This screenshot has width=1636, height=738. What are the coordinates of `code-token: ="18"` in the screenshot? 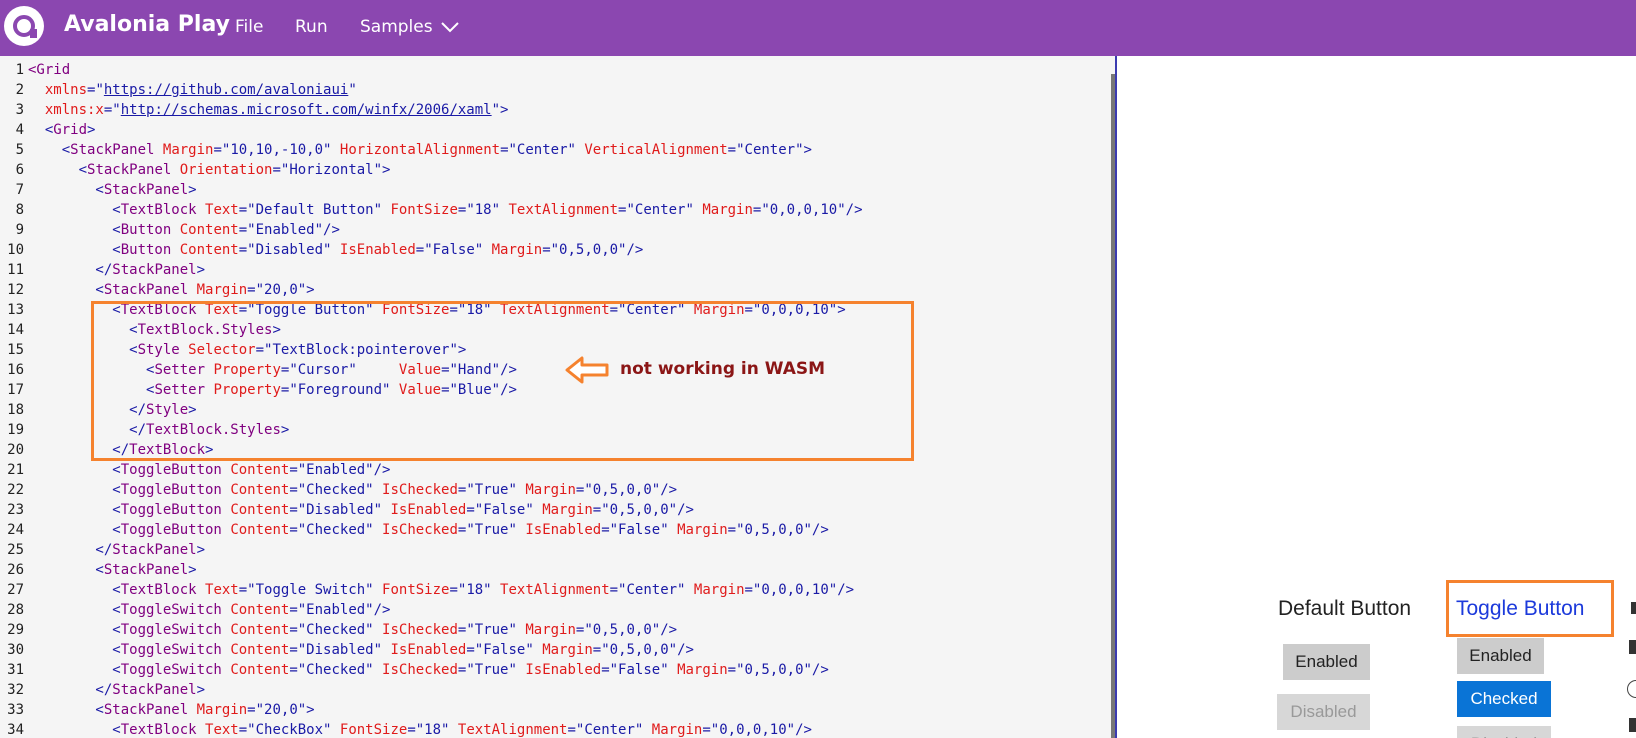 It's located at (475, 590).